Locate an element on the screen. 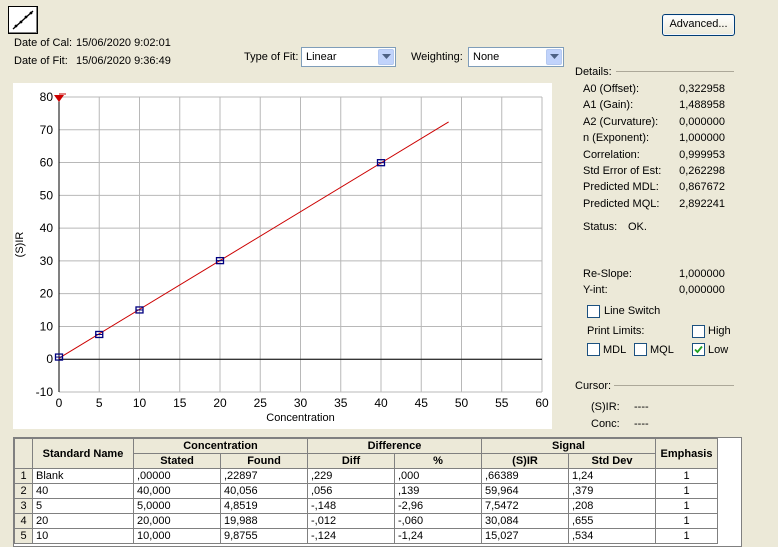 This screenshot has height=547, width=778. x-tick-label: 40 is located at coordinates (381, 403).